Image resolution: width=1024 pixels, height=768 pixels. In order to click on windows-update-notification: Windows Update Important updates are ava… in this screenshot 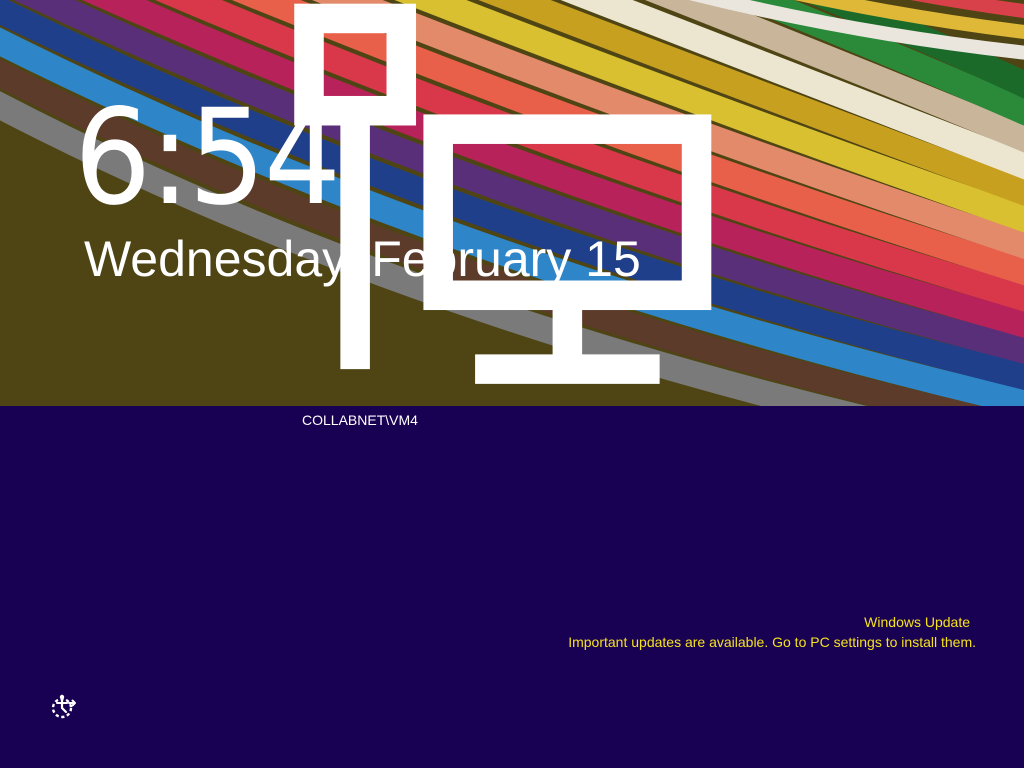, I will do `click(766, 632)`.